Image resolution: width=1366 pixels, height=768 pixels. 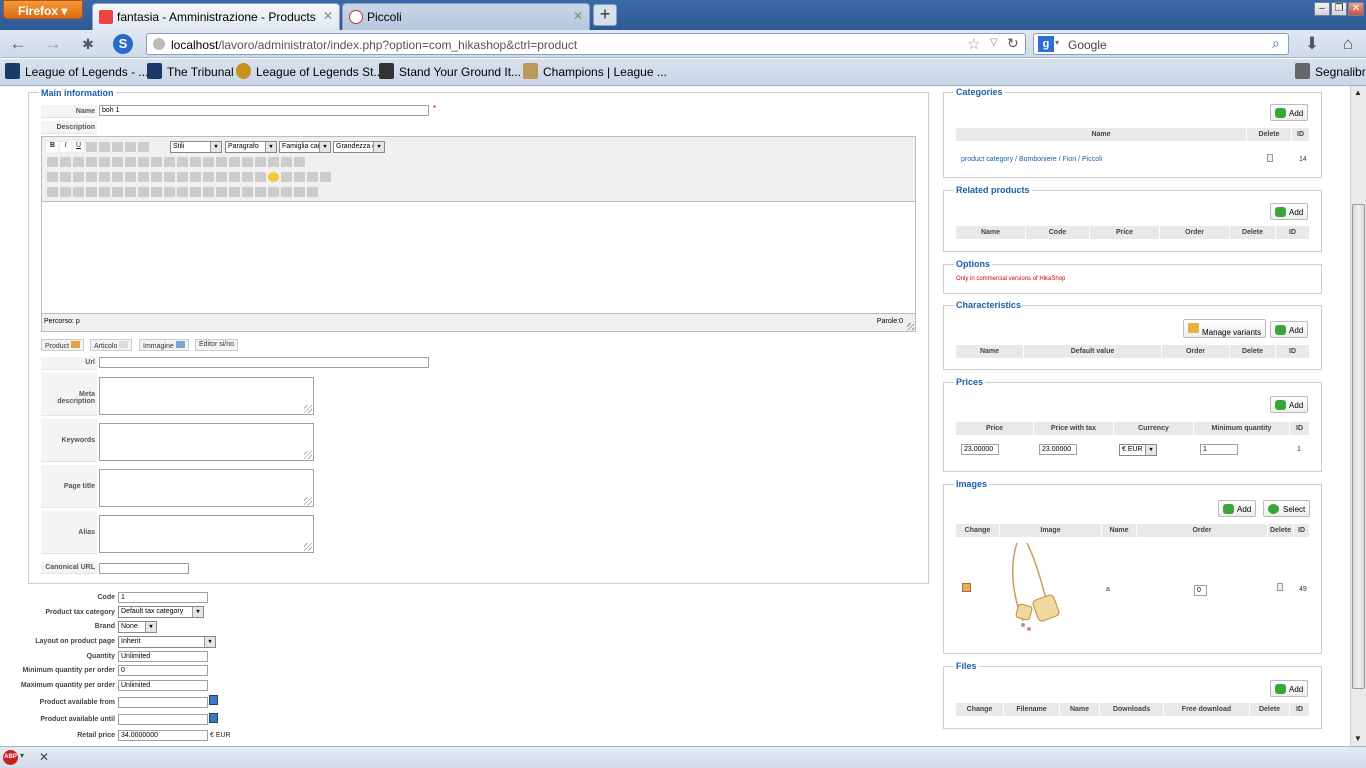 I want to click on min-quantity-input: 0, so click(x=163, y=670).